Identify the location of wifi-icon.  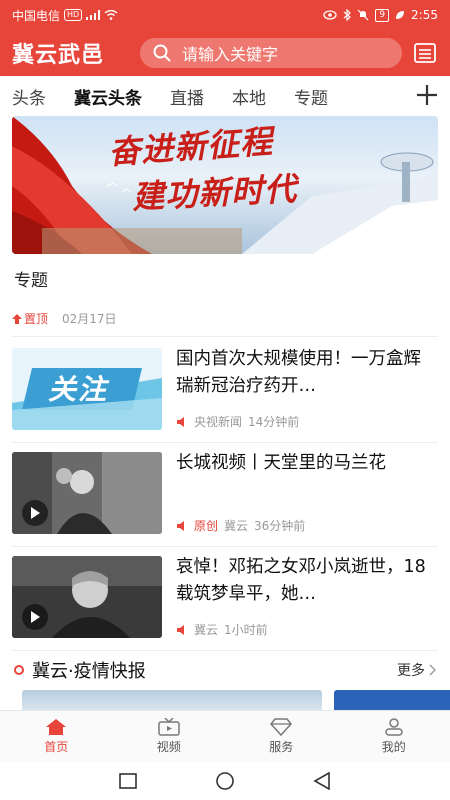
(111, 15).